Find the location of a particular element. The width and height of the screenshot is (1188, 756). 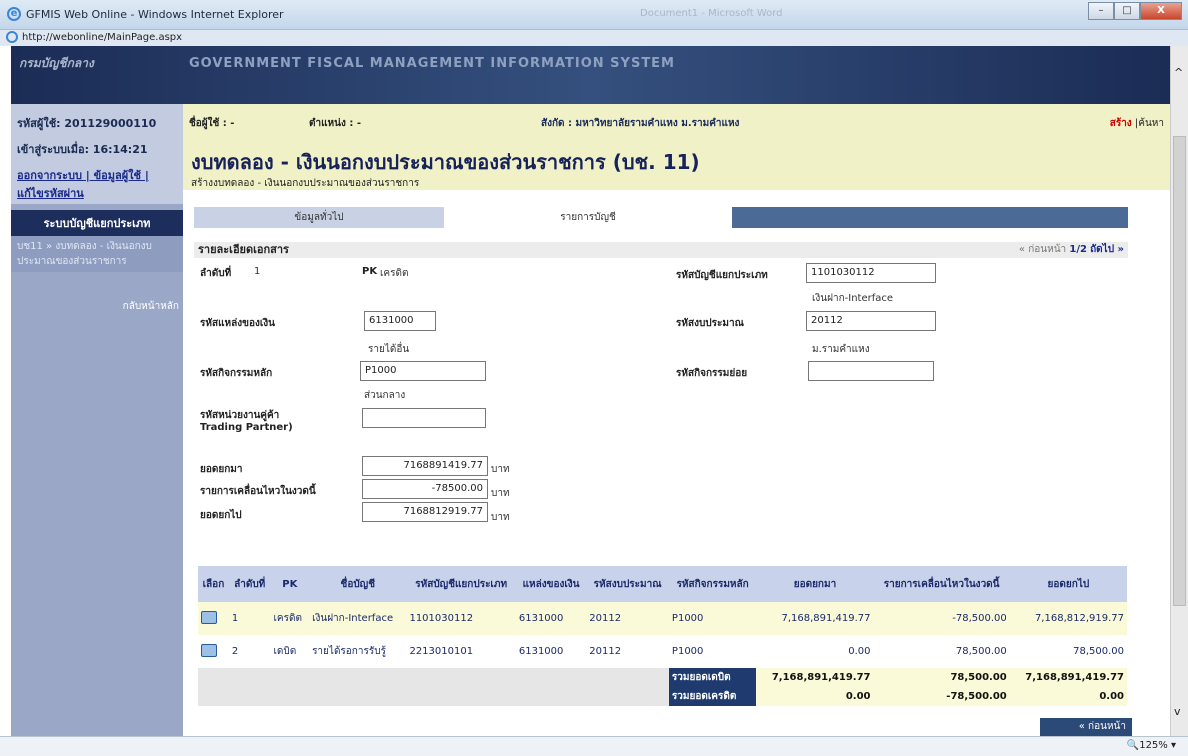

unit-3: บาท is located at coordinates (500, 517).